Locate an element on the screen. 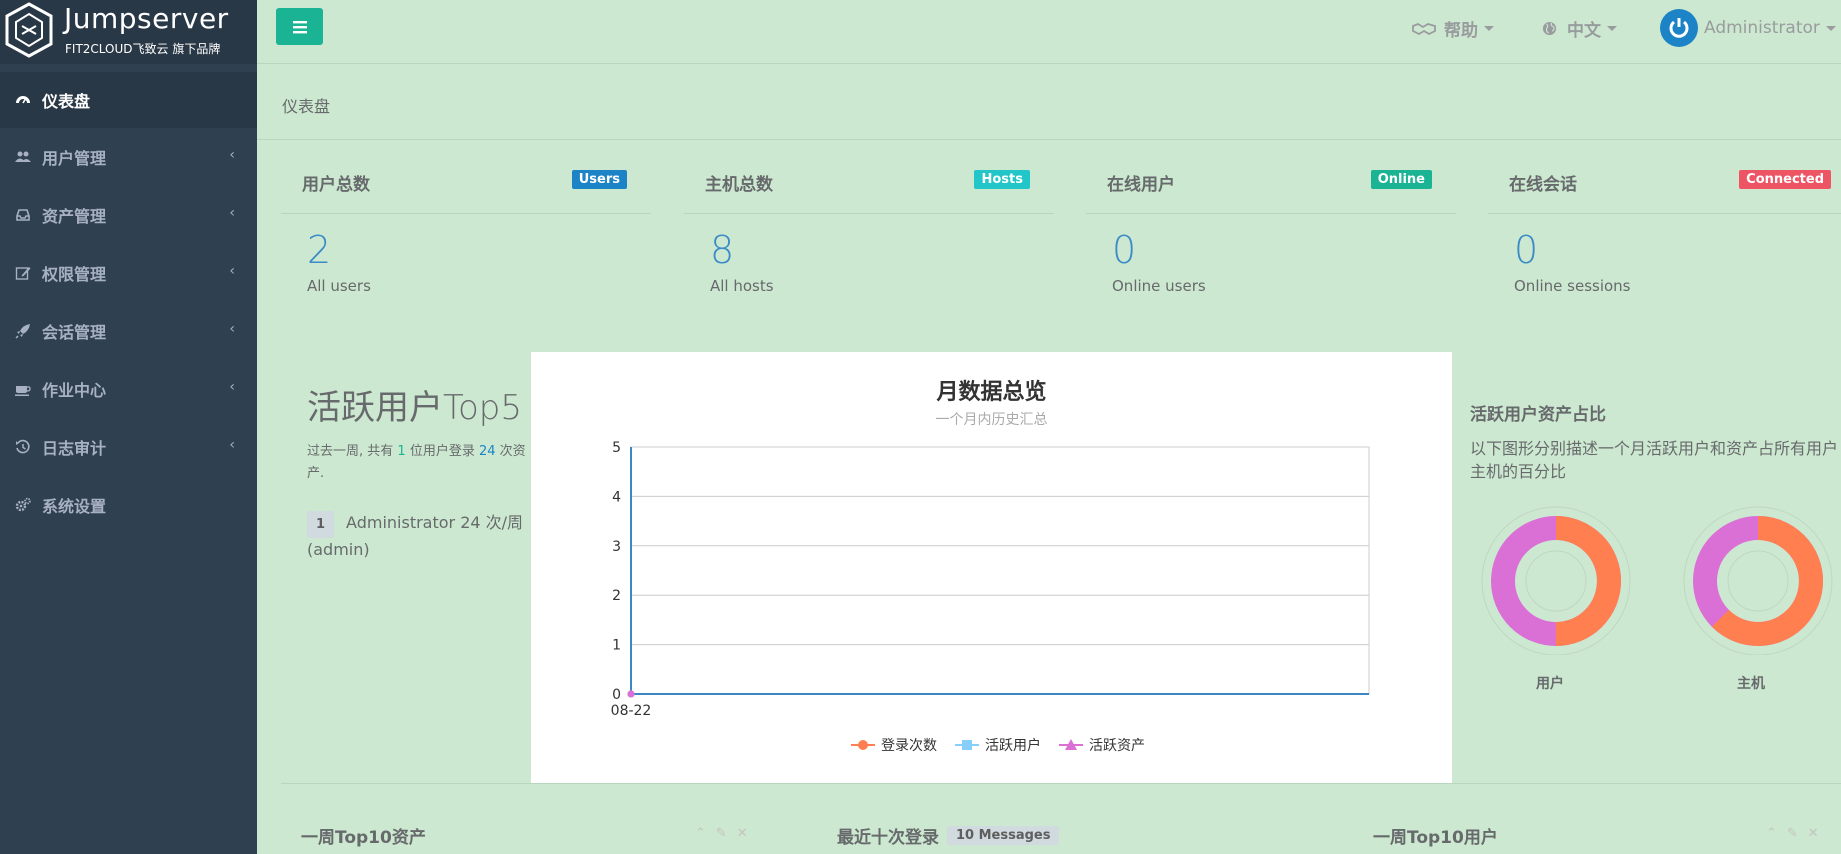 The height and width of the screenshot is (854, 1841). legend-marker-circle-icon is located at coordinates (863, 745).